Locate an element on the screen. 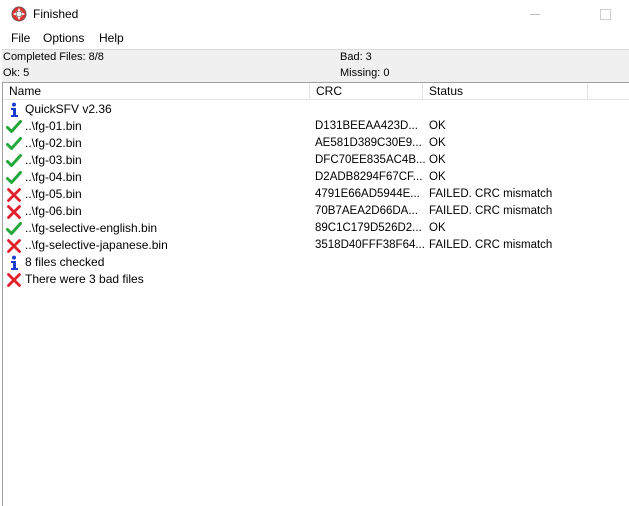 The width and height of the screenshot is (629, 506). row-name: 8 files checked is located at coordinates (65, 262).